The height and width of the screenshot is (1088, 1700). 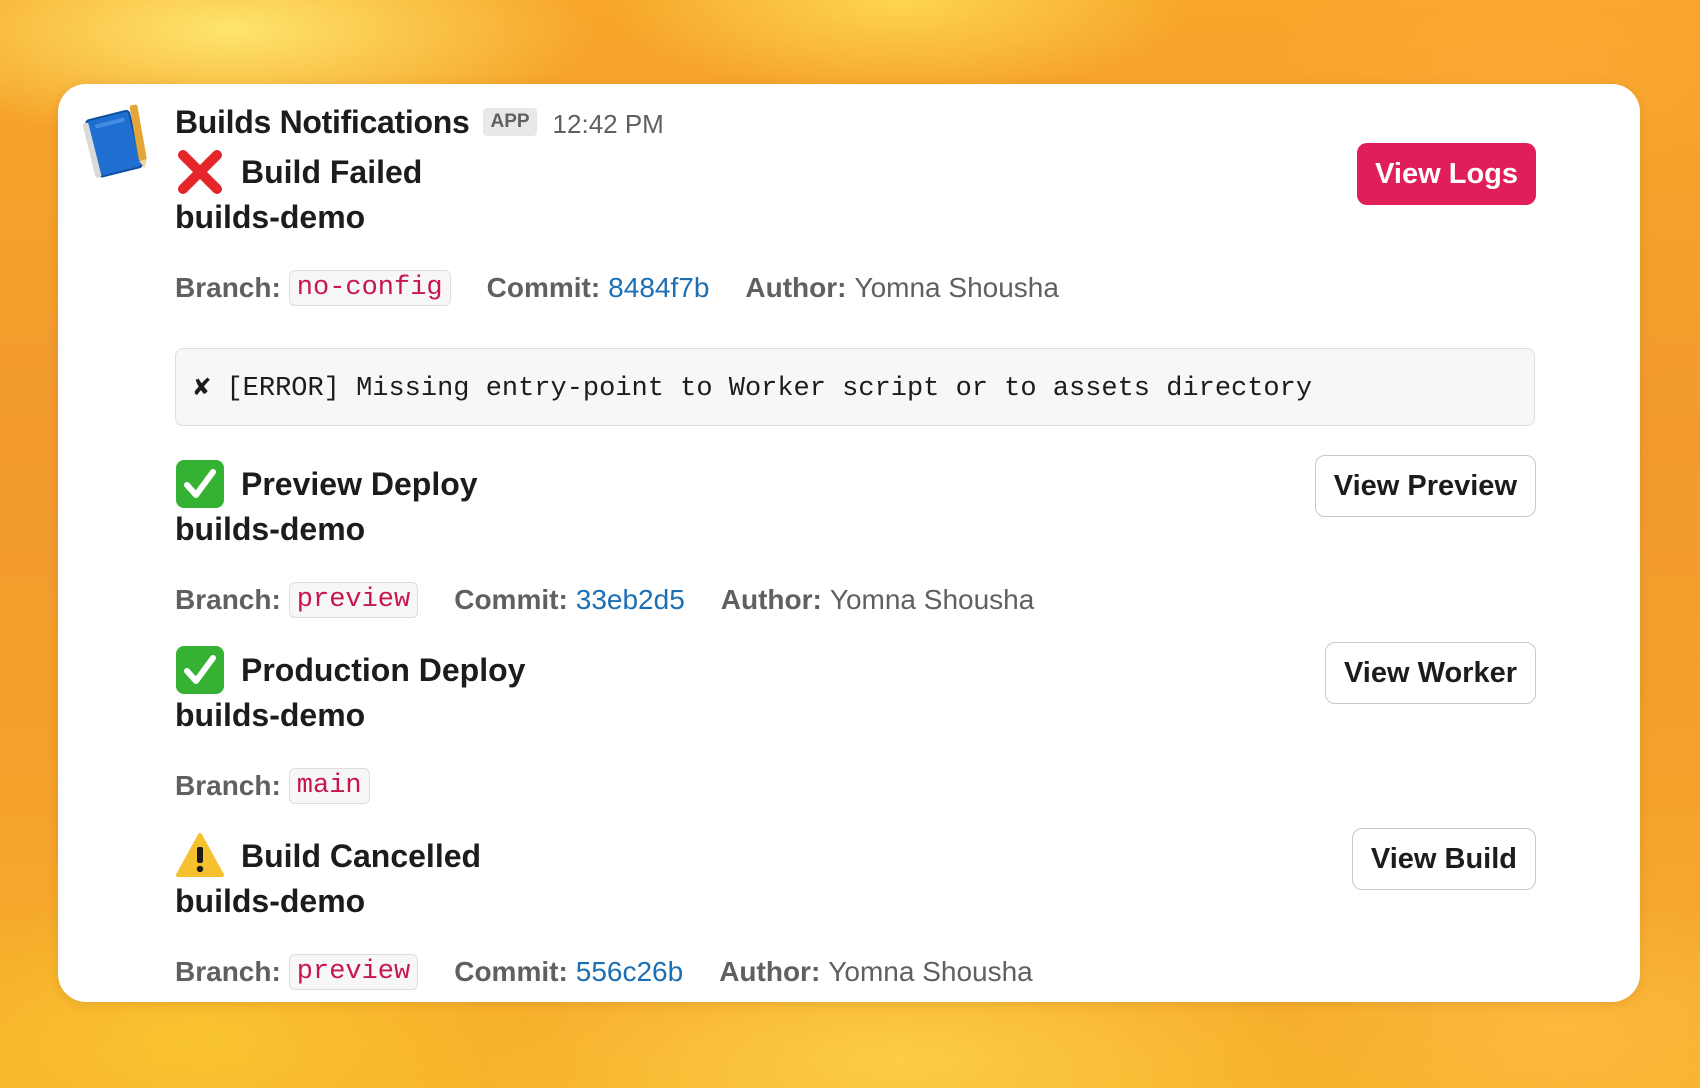 I want to click on build-cancelled-title-row: Build Cancelled, so click(x=328, y=856).